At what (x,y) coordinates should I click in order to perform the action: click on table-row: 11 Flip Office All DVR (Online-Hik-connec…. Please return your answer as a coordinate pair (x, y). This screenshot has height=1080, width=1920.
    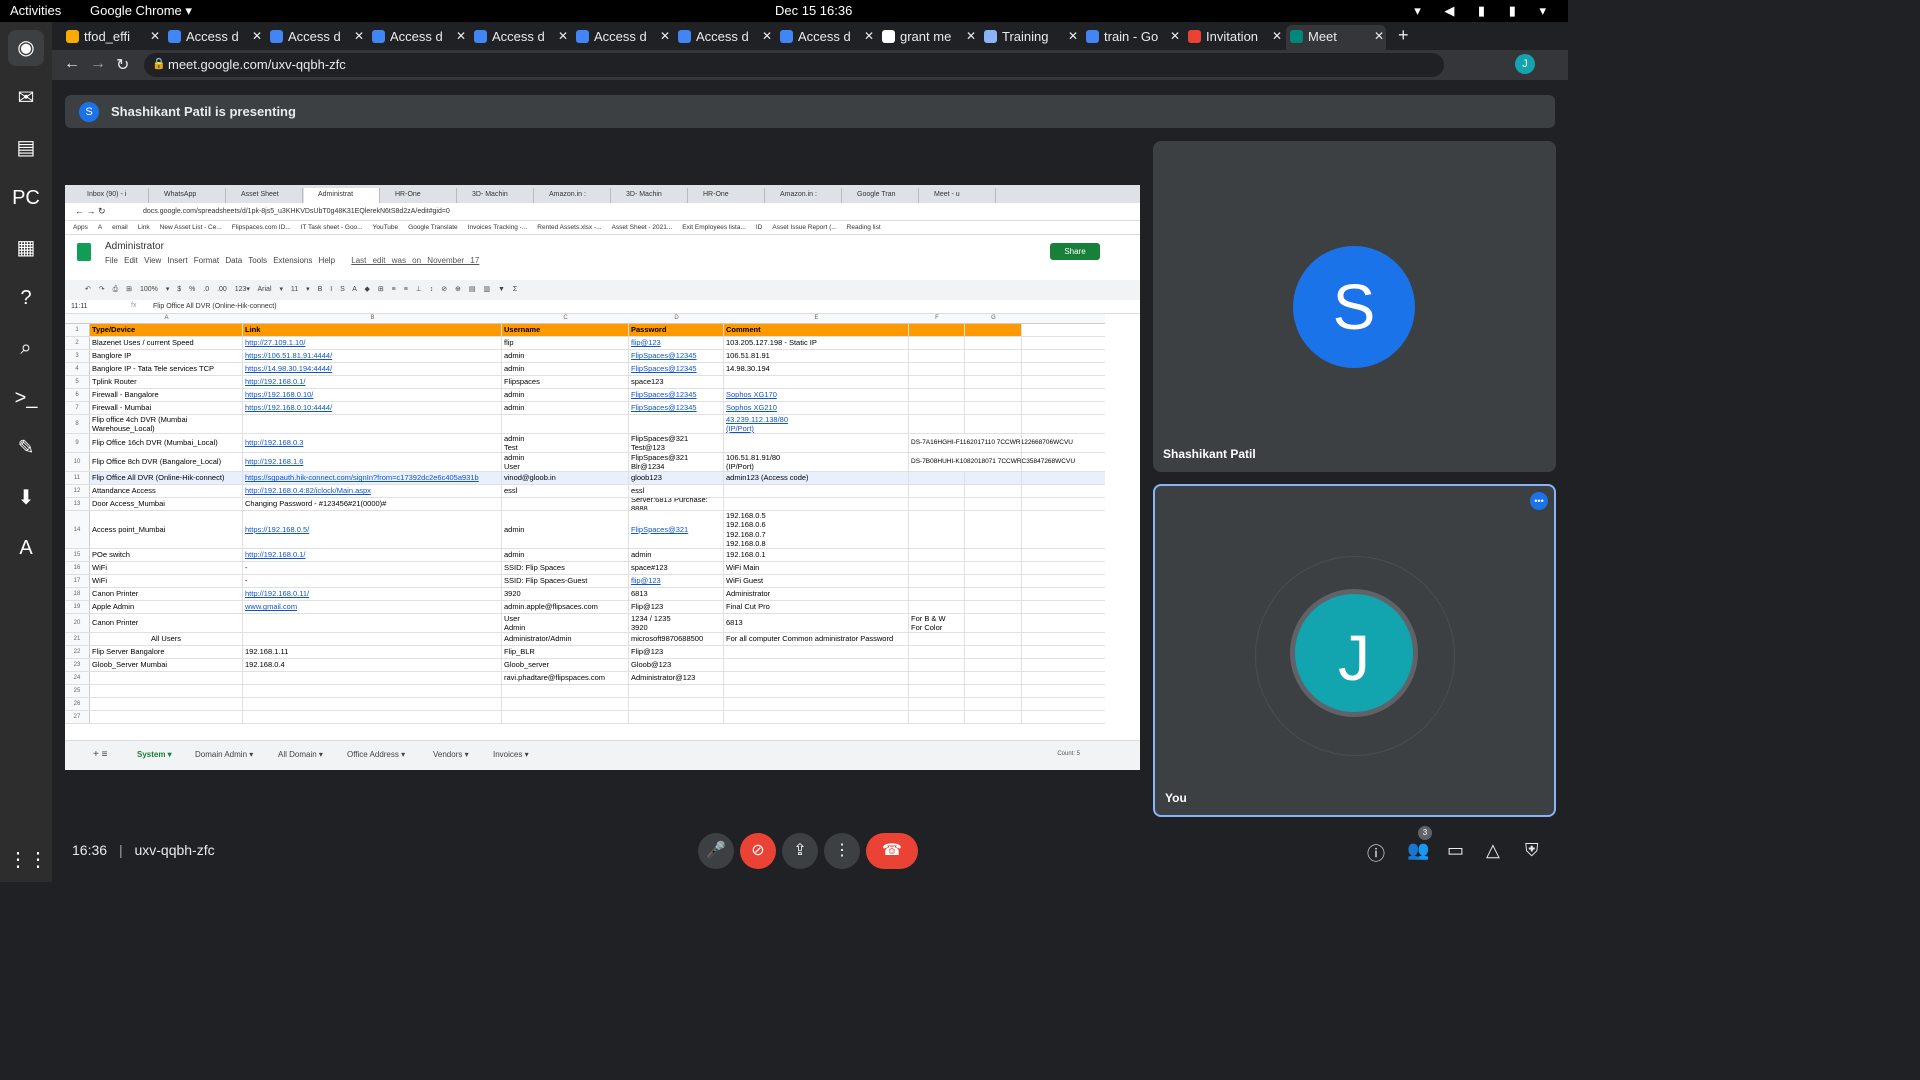
    Looking at the image, I should click on (585, 478).